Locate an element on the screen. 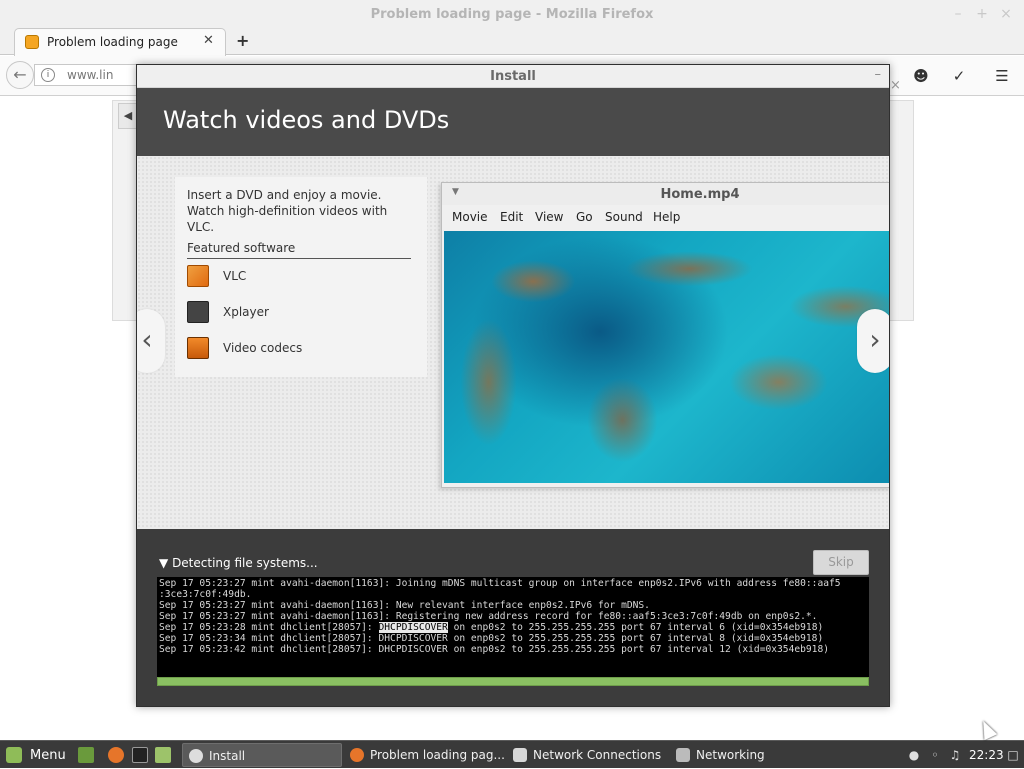 This screenshot has height=769, width=1024. triangle-down-icon: ▼ is located at coordinates (164, 563).